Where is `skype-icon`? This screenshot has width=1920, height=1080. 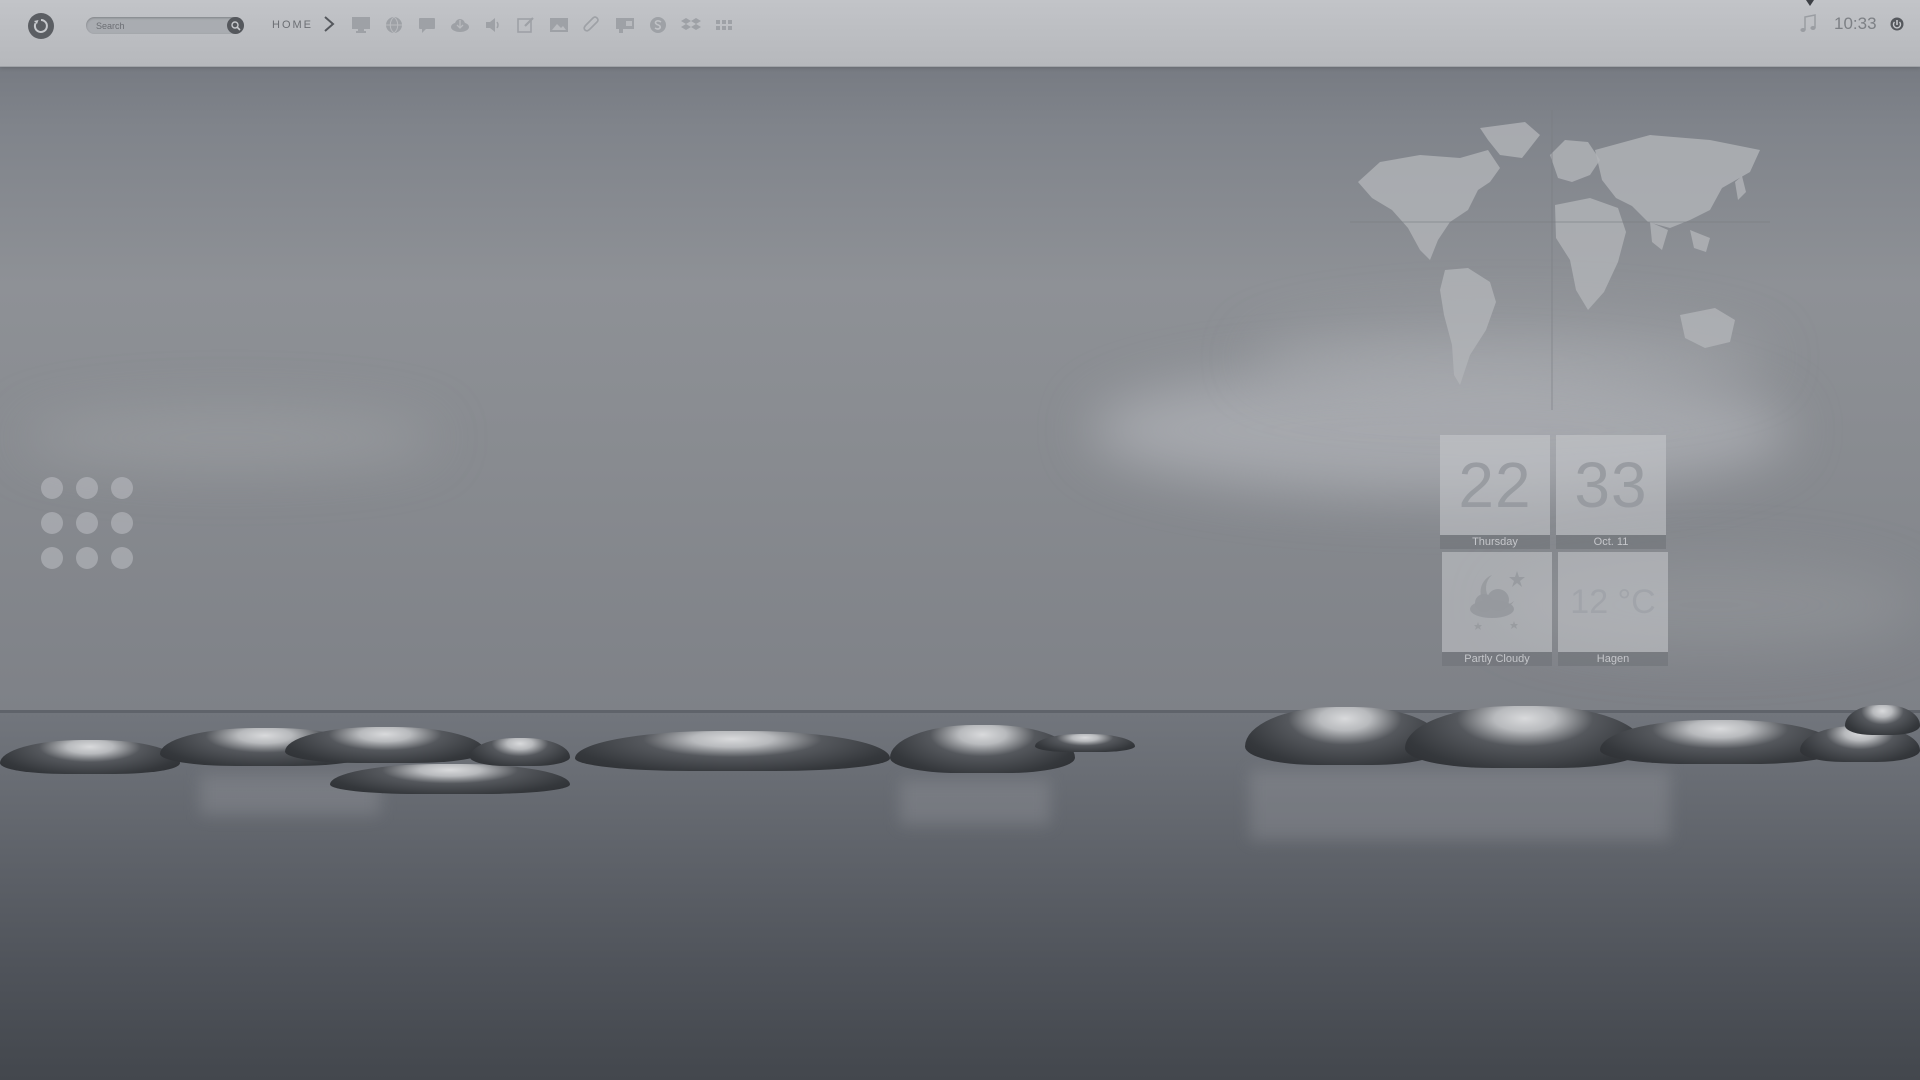 skype-icon is located at coordinates (658, 25).